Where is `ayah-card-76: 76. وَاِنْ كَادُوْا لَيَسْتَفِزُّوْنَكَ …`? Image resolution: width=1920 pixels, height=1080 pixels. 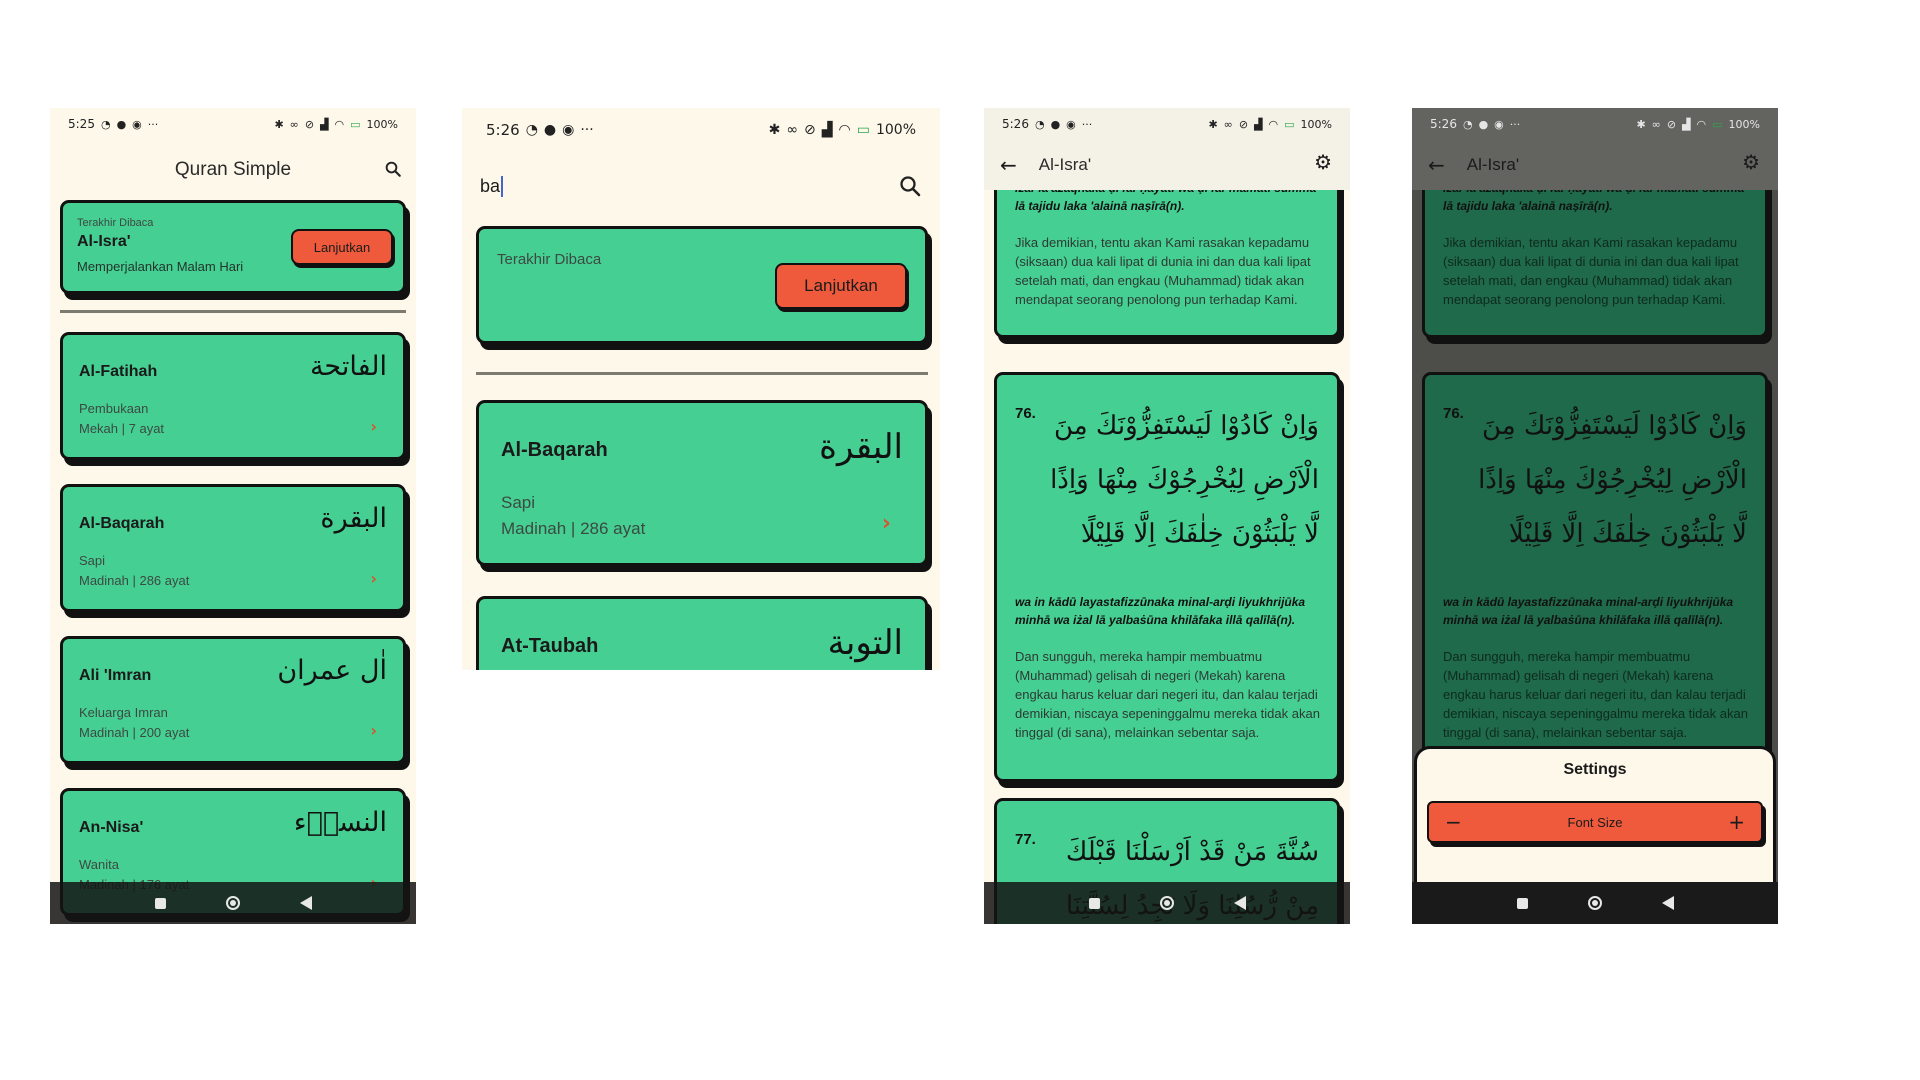
ayah-card-76: 76. وَاِنْ كَادُوْا لَيَسْتَفِزُّوْنَكَ … is located at coordinates (1167, 577).